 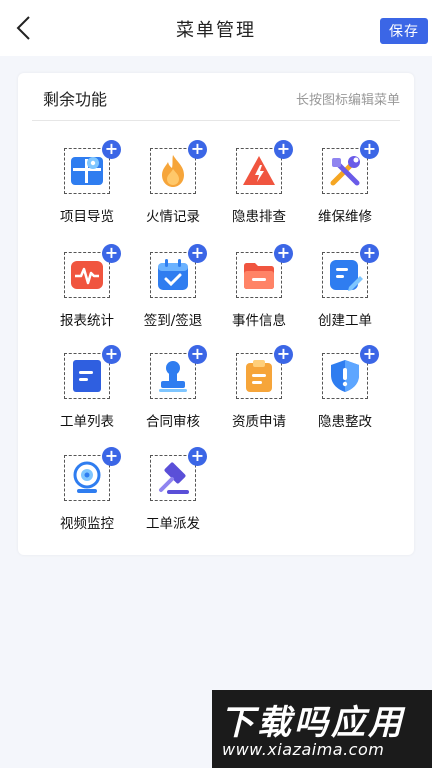 What do you see at coordinates (345, 296) in the screenshot?
I see `feature-item-create-ticket: + 创建工单` at bounding box center [345, 296].